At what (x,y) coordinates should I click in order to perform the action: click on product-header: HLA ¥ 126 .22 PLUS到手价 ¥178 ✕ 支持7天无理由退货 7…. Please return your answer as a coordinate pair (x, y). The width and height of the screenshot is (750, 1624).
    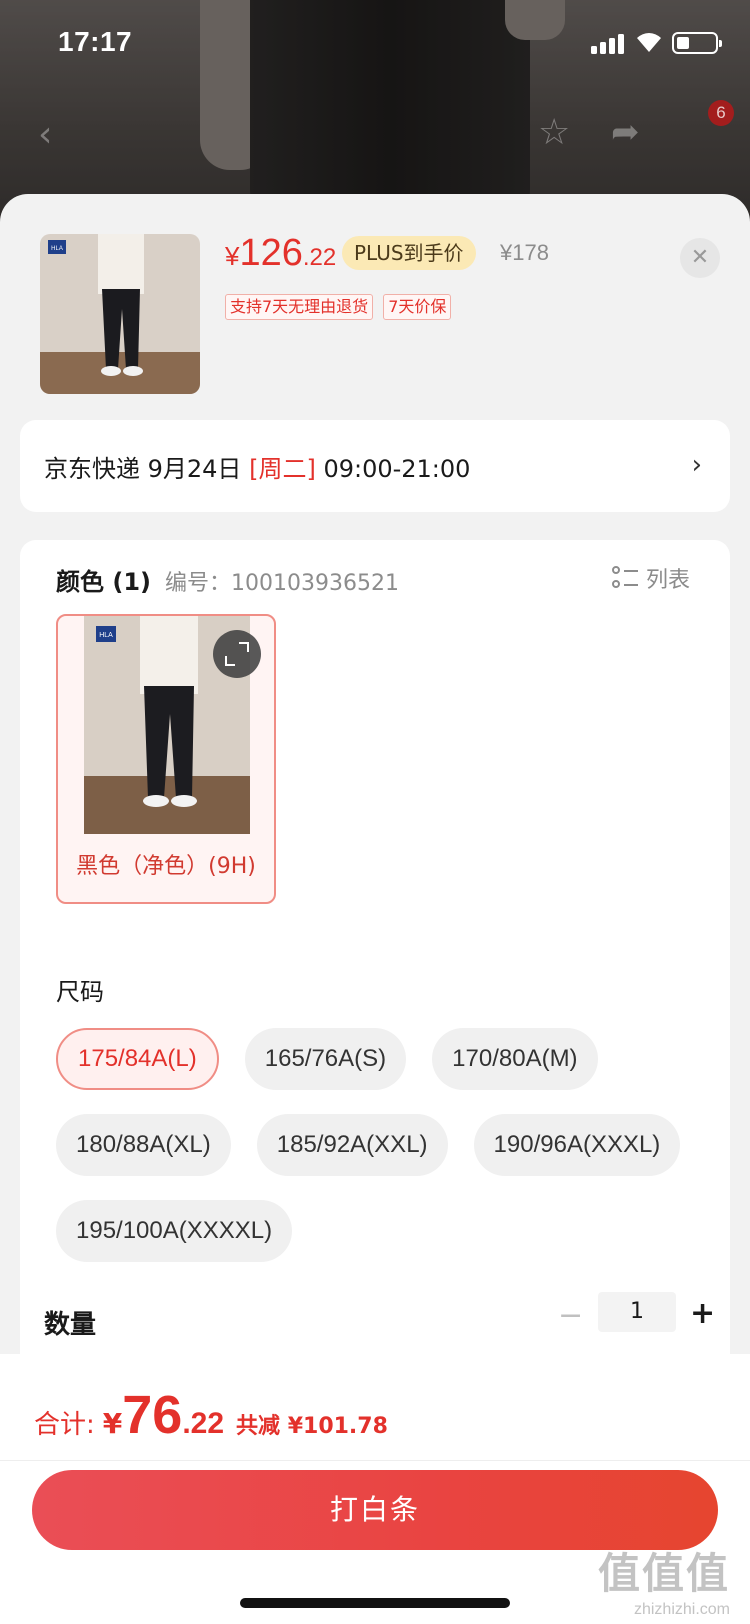
    Looking at the image, I should click on (375, 306).